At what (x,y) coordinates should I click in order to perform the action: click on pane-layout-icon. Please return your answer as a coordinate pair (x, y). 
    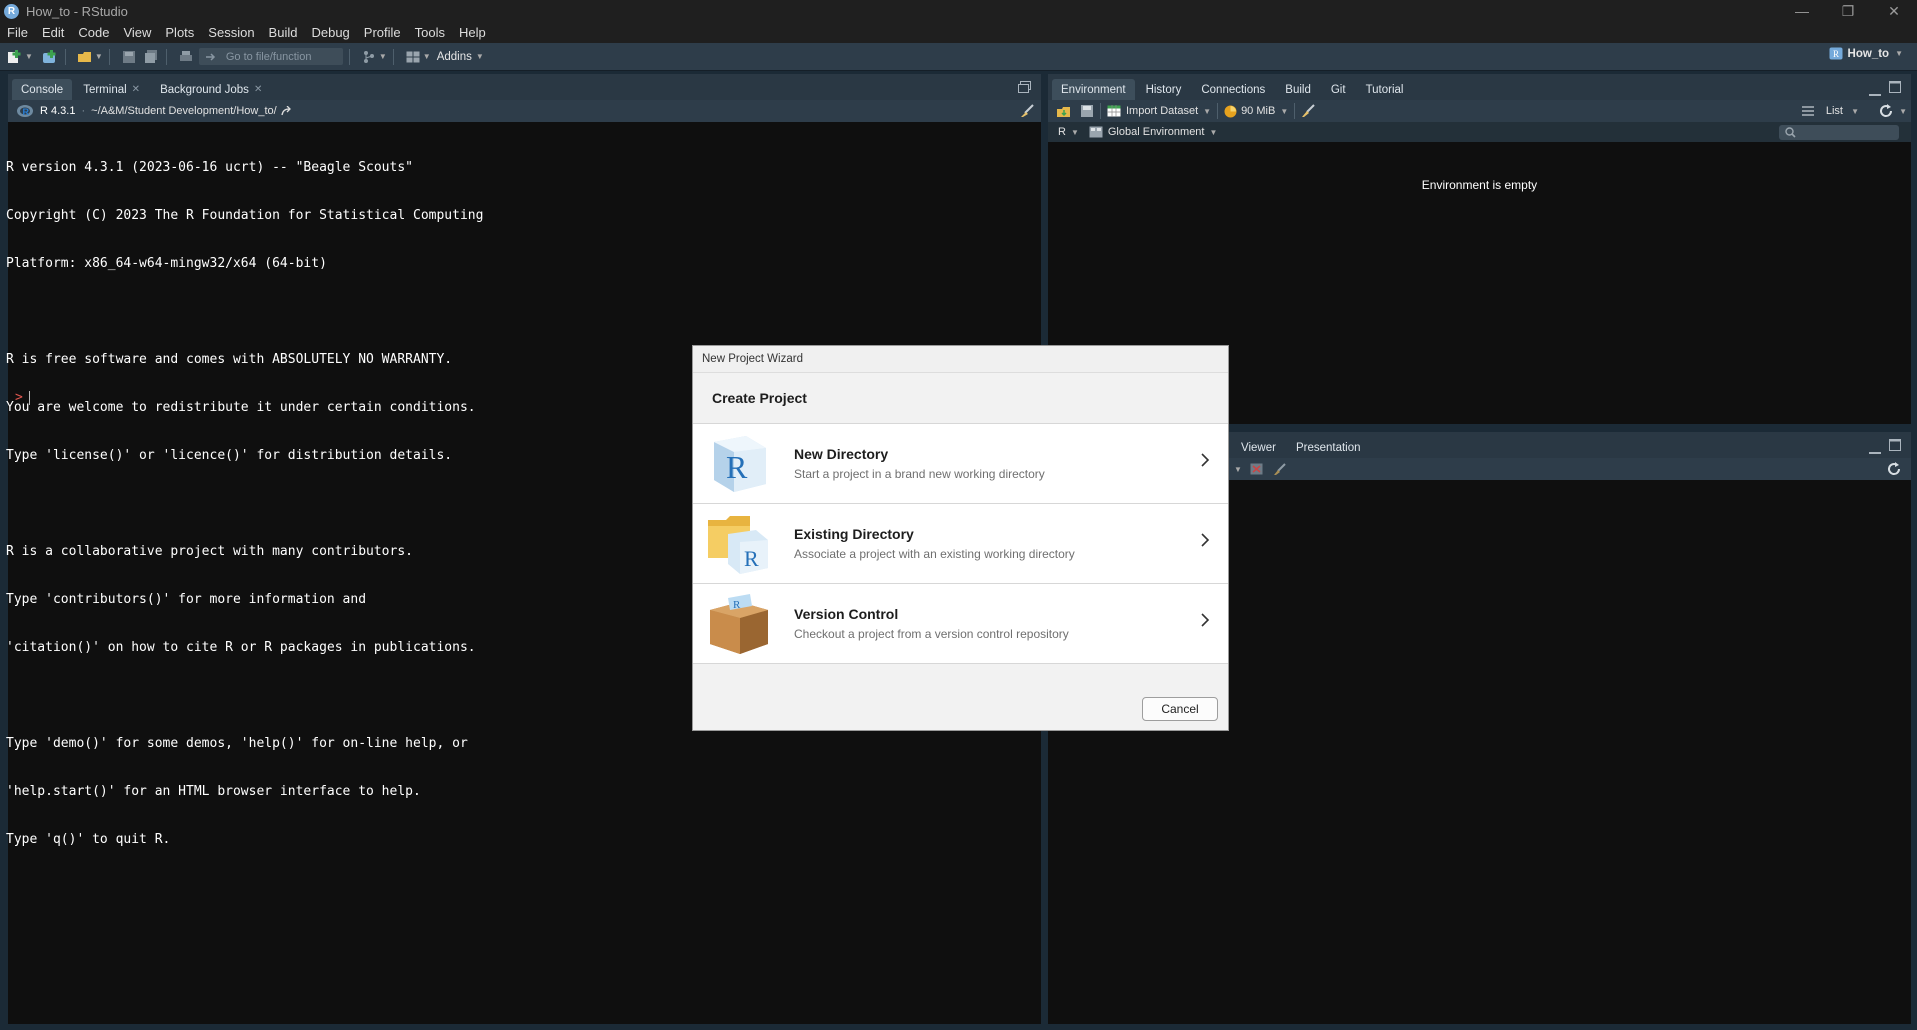
    Looking at the image, I should click on (413, 57).